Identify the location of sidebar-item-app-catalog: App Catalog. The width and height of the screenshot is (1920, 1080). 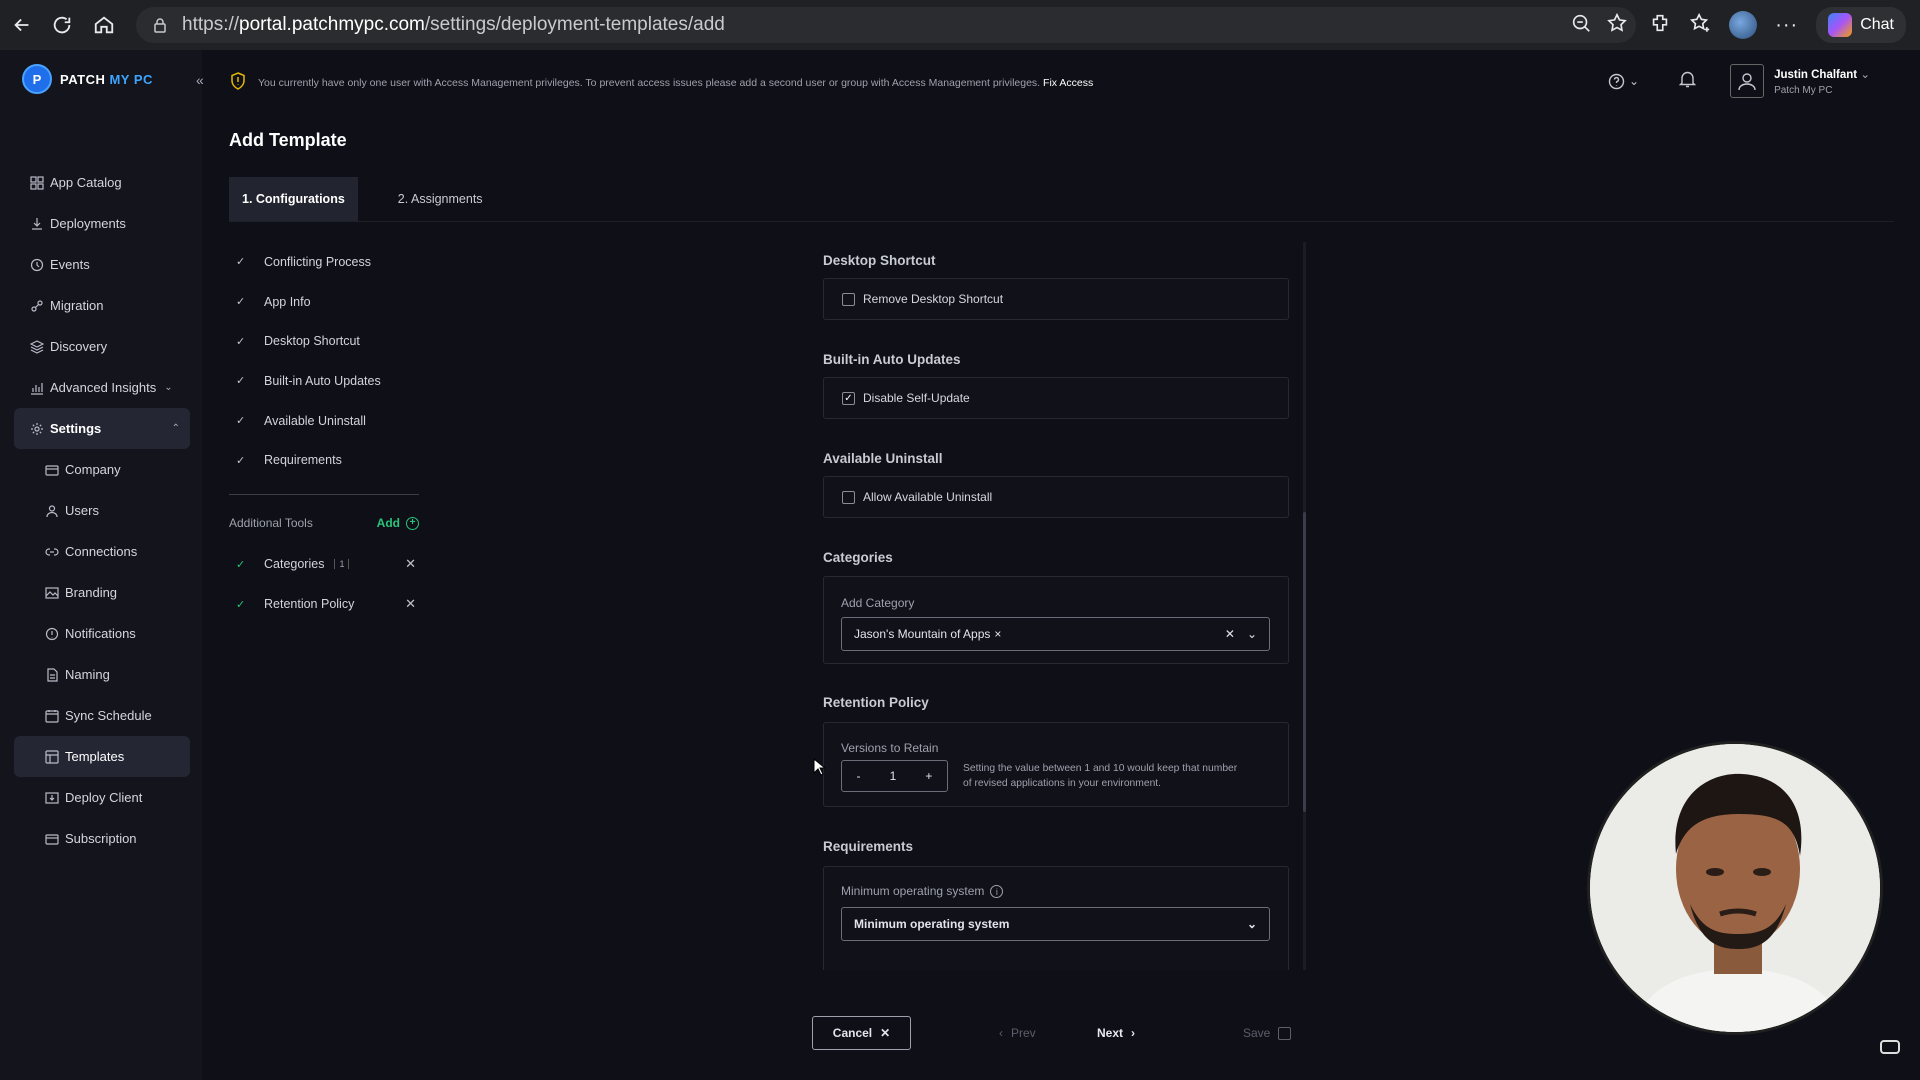
(102, 182).